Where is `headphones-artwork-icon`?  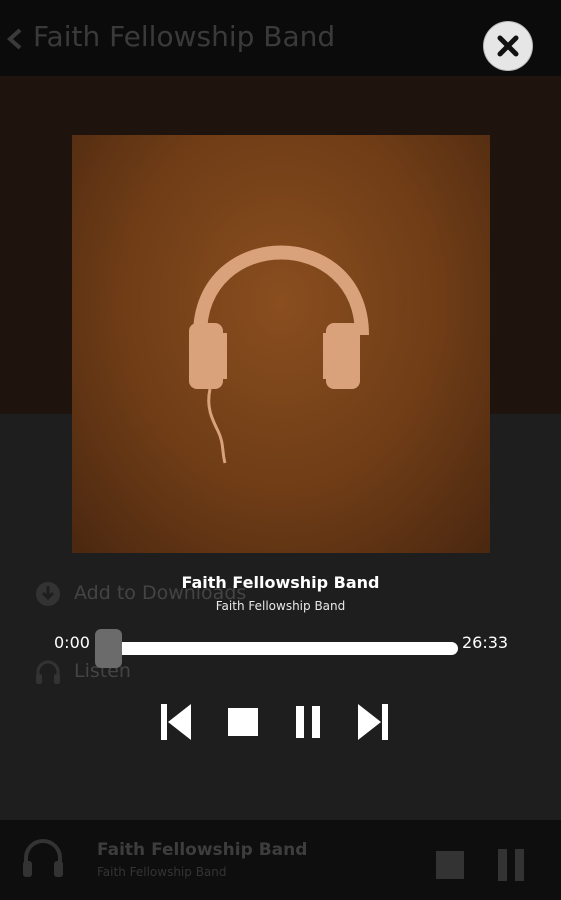 headphones-artwork-icon is located at coordinates (279, 354).